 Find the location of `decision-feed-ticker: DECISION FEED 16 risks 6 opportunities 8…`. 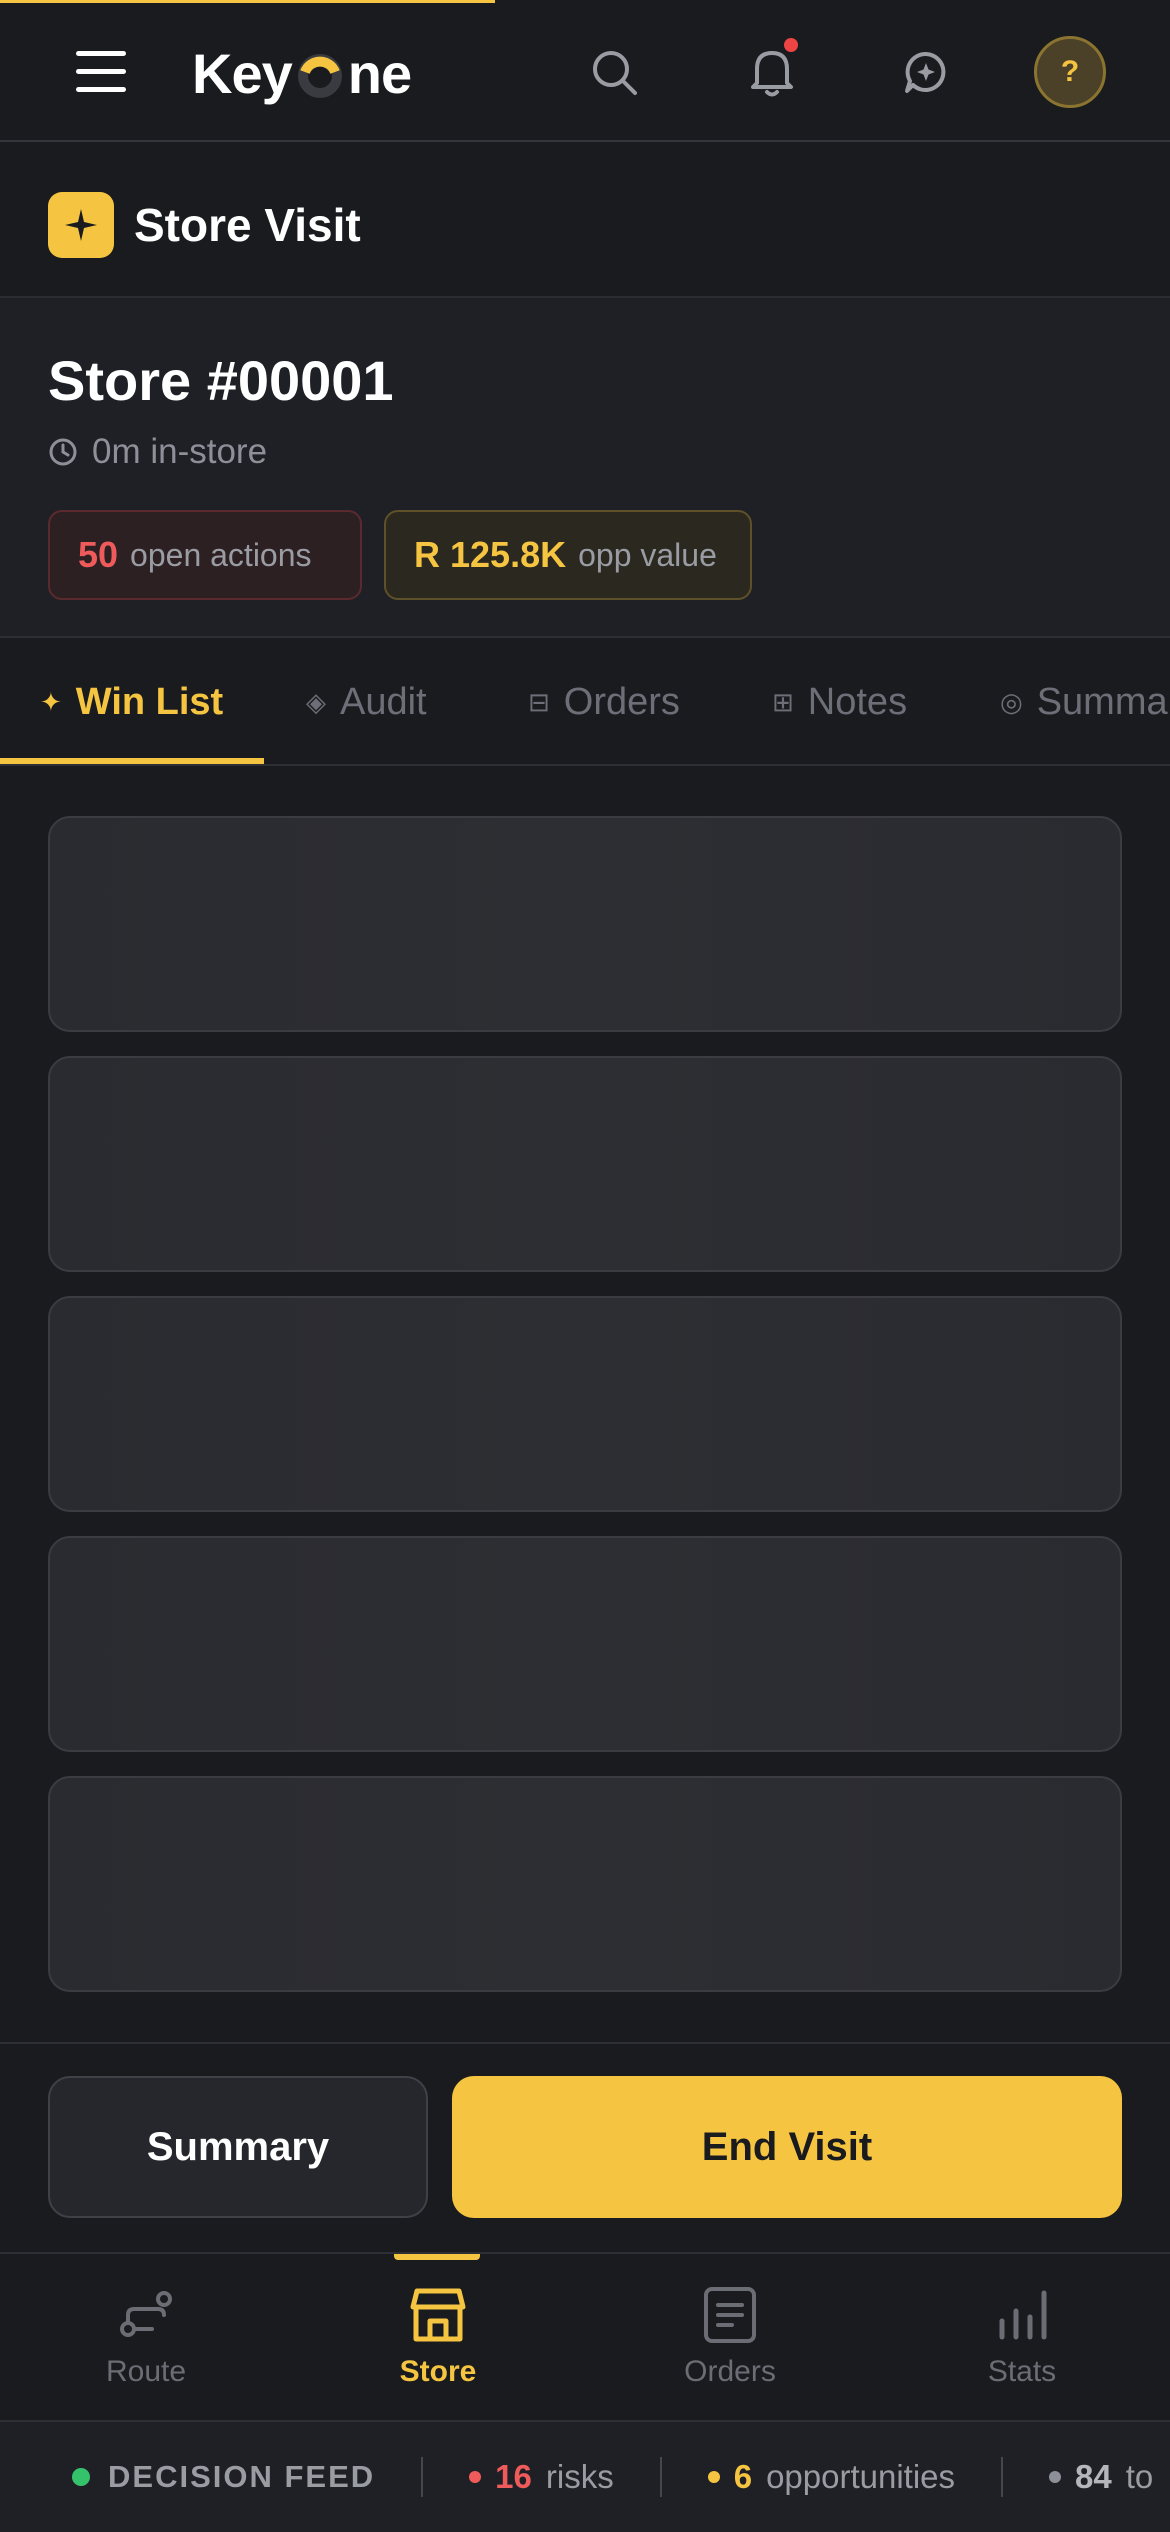

decision-feed-ticker: DECISION FEED 16 risks 6 opportunities 8… is located at coordinates (585, 2476).